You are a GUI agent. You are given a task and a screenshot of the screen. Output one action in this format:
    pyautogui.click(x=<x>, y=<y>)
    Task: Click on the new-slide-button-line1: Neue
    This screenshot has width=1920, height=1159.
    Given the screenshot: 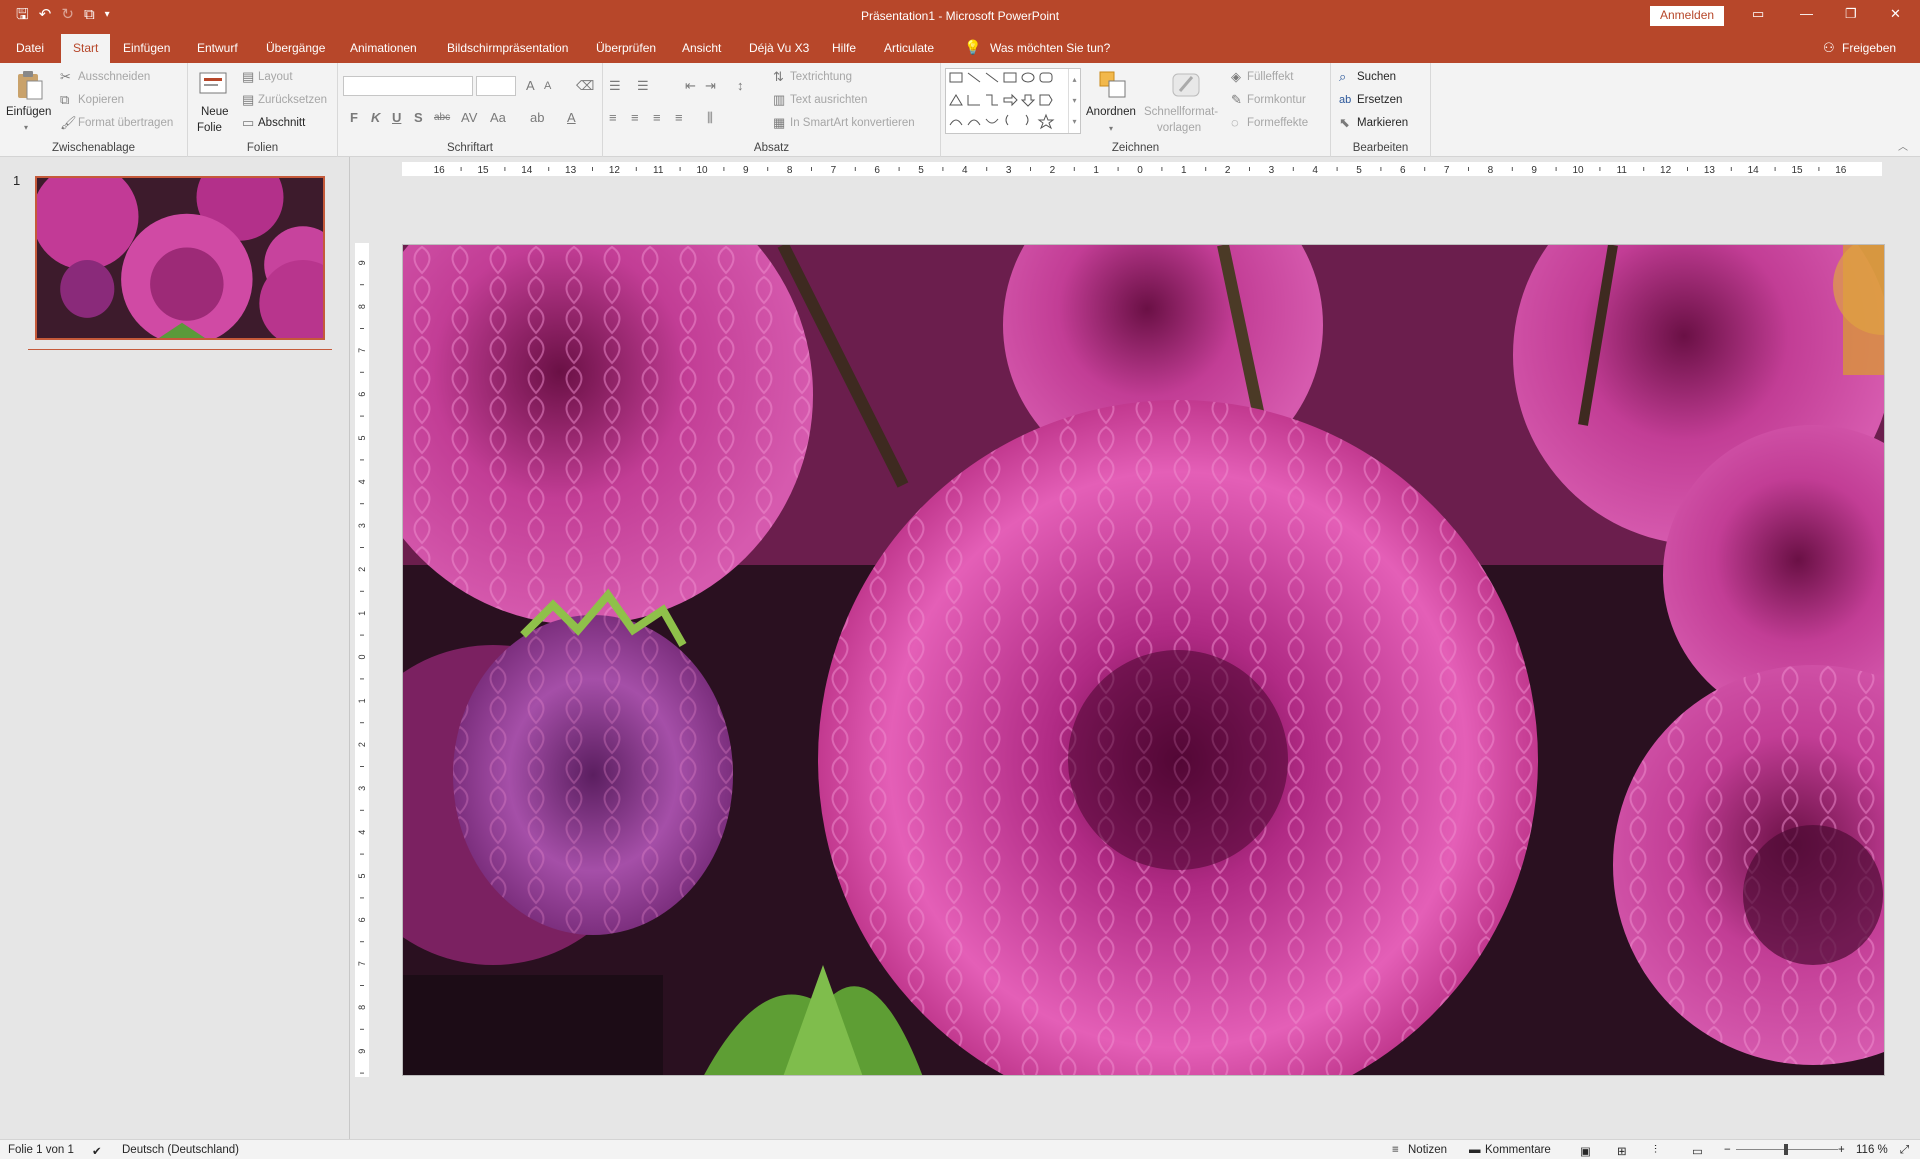 What is the action you would take?
    pyautogui.click(x=215, y=112)
    